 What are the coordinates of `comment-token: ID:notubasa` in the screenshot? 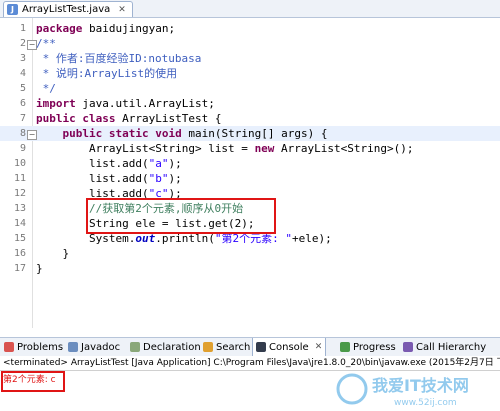 It's located at (165, 58).